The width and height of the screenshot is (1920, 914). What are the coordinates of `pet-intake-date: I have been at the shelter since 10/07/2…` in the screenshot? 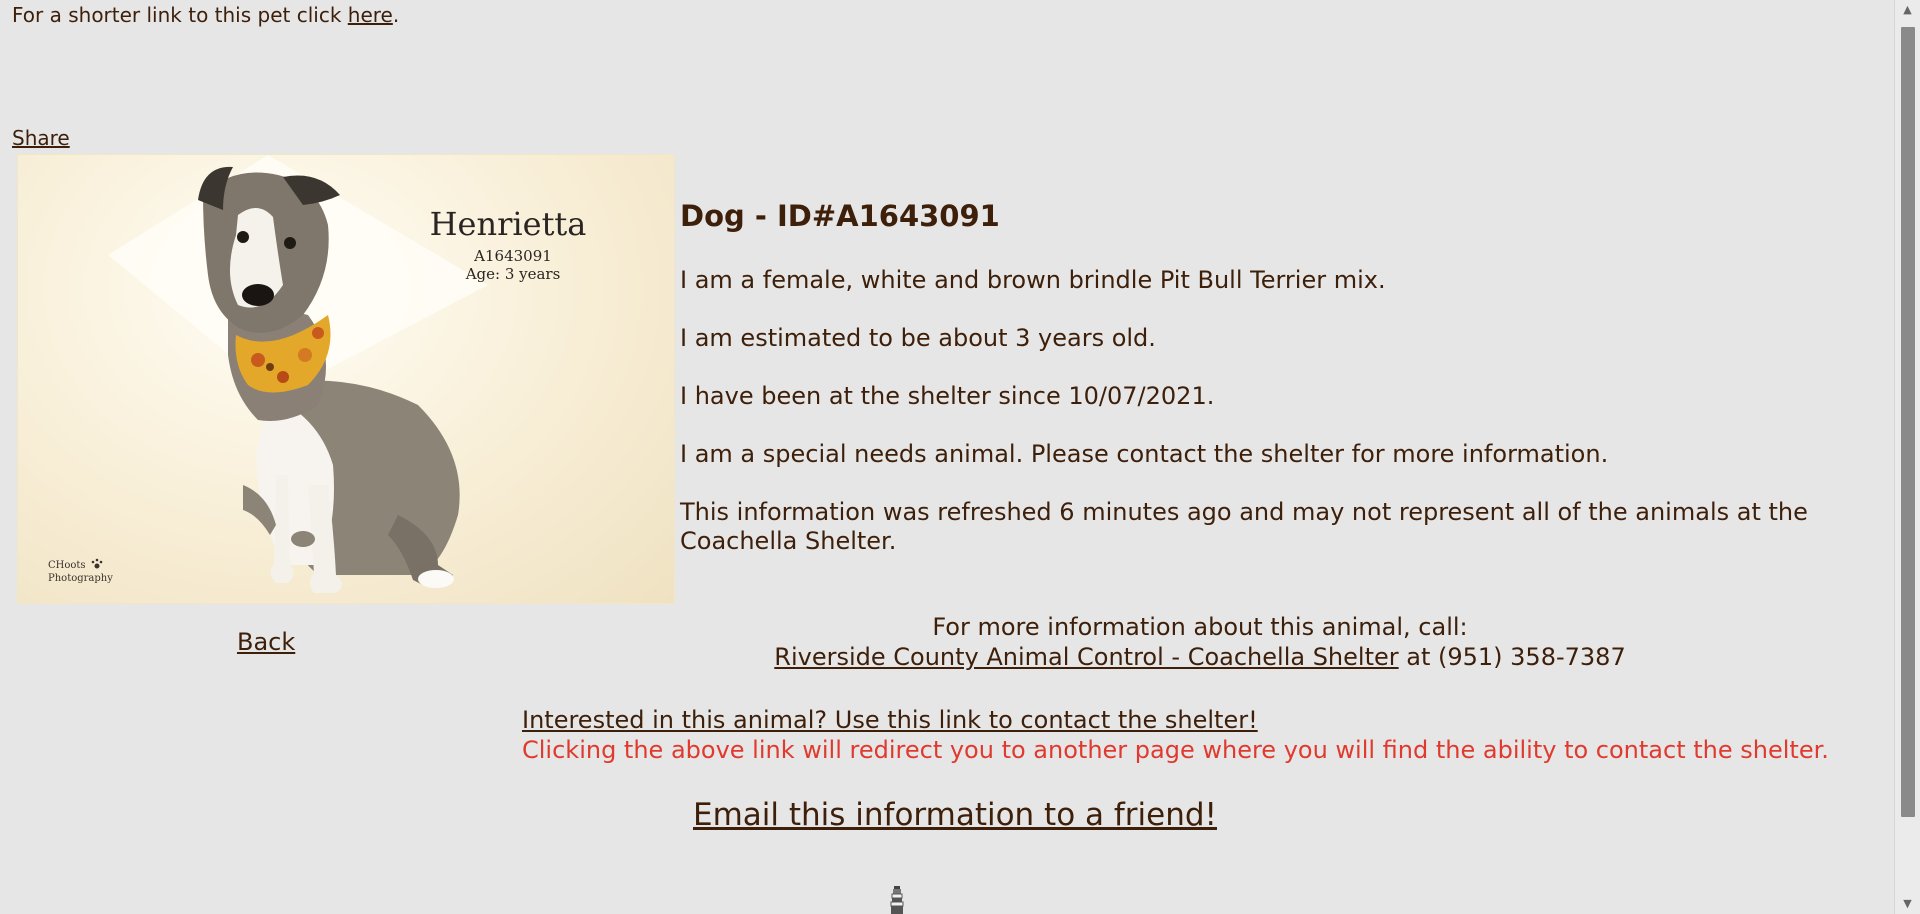 It's located at (947, 396).